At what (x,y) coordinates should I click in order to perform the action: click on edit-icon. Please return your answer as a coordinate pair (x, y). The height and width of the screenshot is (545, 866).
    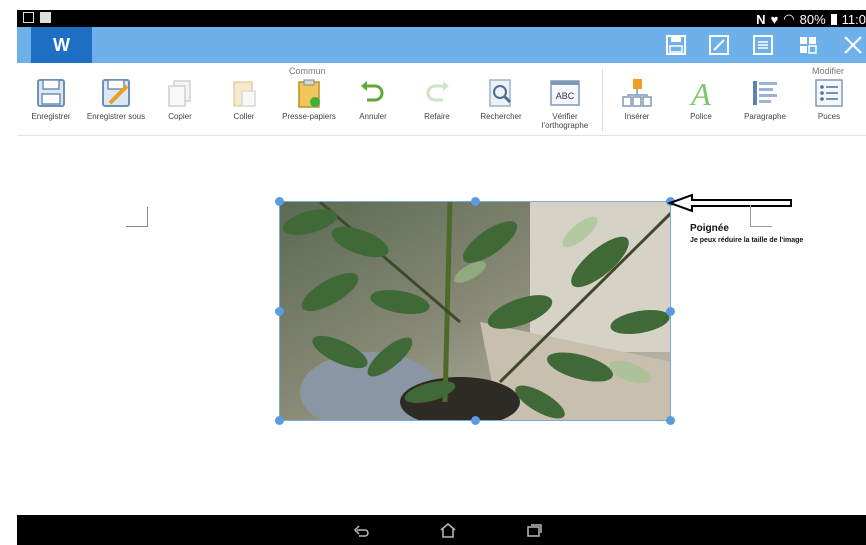
    Looking at the image, I should click on (719, 45).